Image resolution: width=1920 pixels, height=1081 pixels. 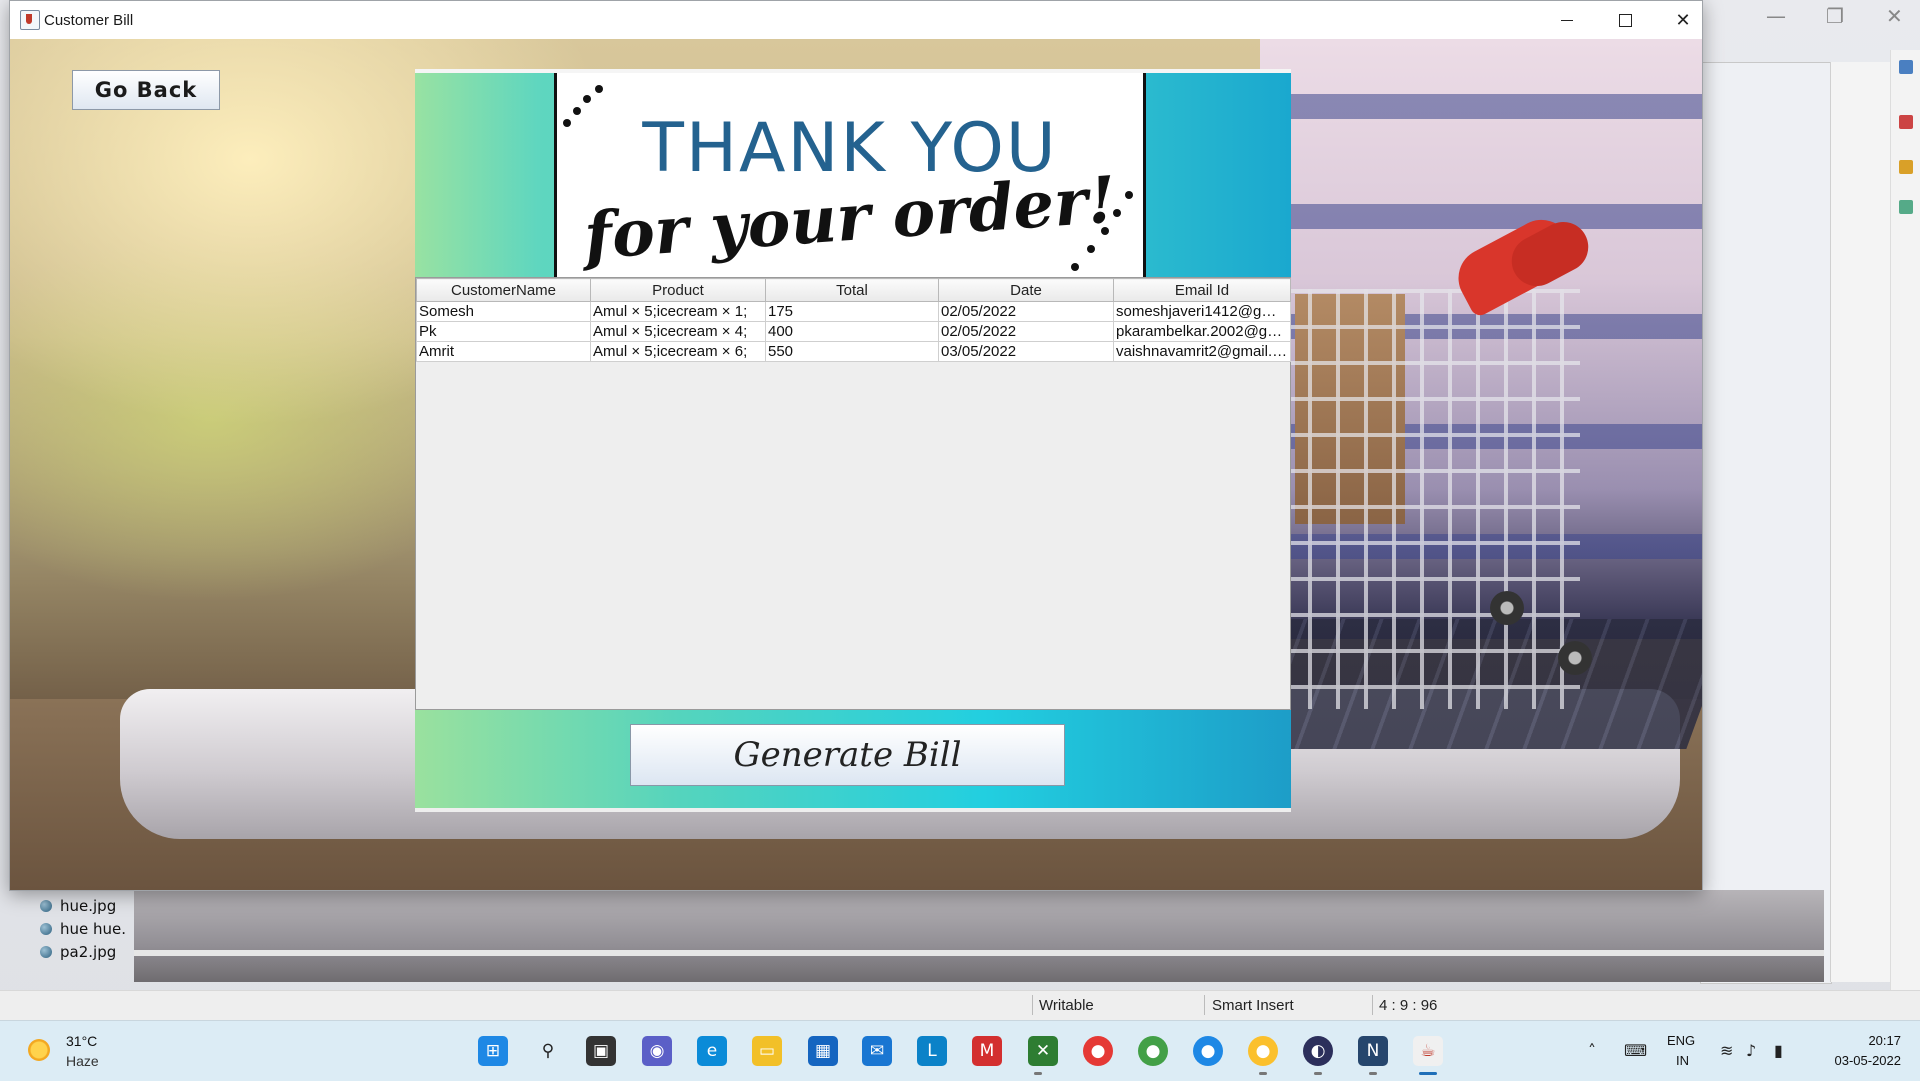 I want to click on minimize-button, so click(x=1567, y=20).